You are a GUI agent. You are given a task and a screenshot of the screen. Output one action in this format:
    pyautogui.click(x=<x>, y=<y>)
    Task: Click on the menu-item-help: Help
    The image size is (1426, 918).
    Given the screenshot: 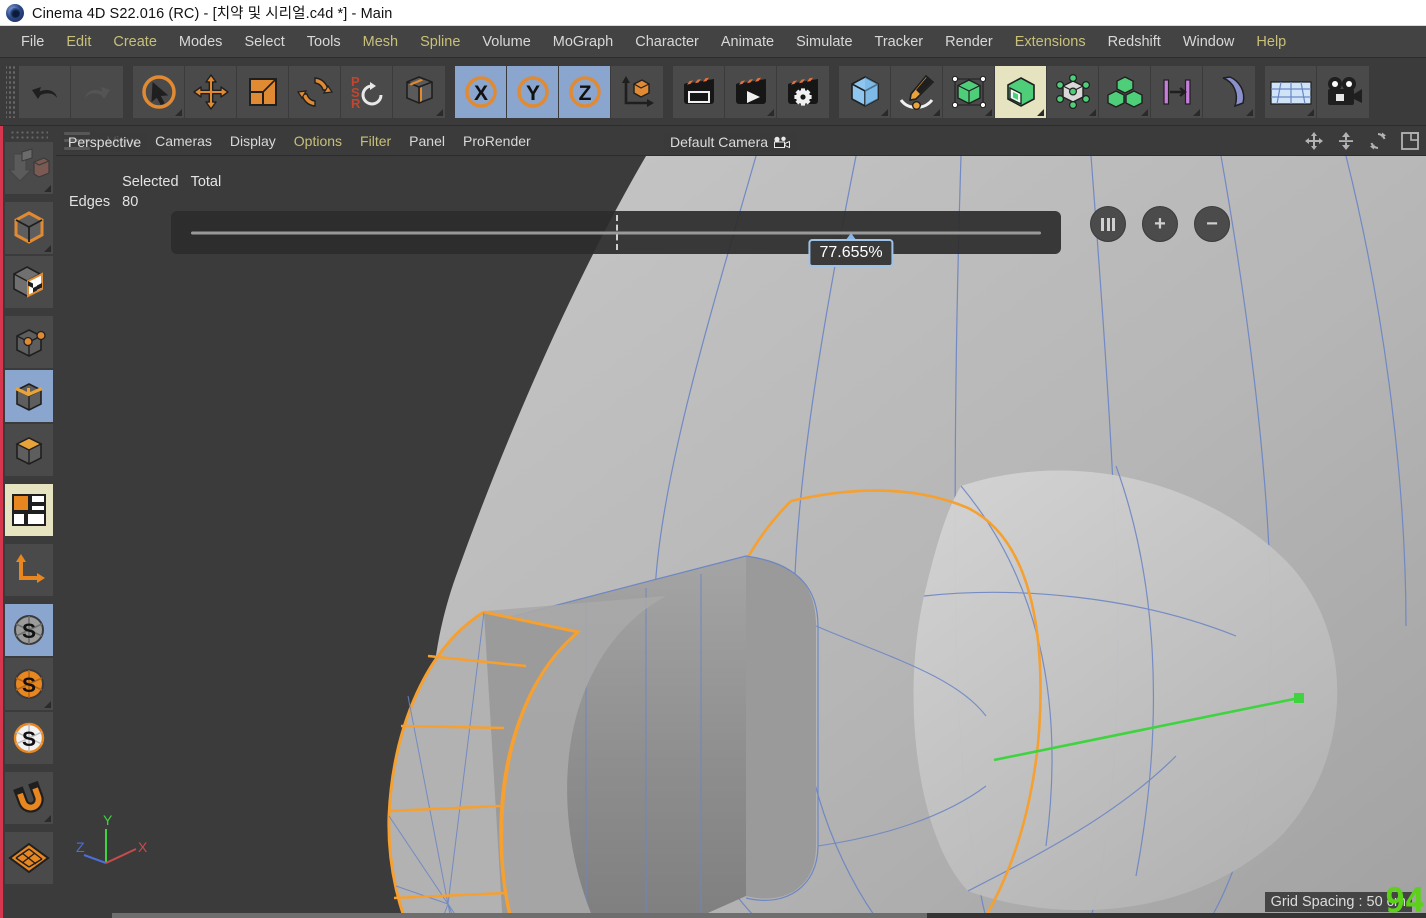 What is the action you would take?
    pyautogui.click(x=1271, y=42)
    